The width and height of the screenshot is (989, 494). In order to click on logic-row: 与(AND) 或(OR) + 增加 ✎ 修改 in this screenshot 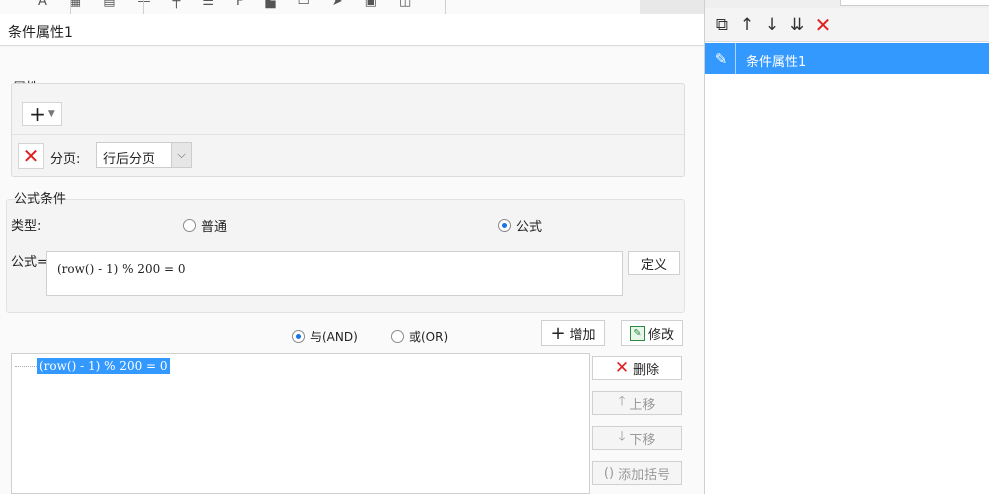, I will do `click(352, 334)`.